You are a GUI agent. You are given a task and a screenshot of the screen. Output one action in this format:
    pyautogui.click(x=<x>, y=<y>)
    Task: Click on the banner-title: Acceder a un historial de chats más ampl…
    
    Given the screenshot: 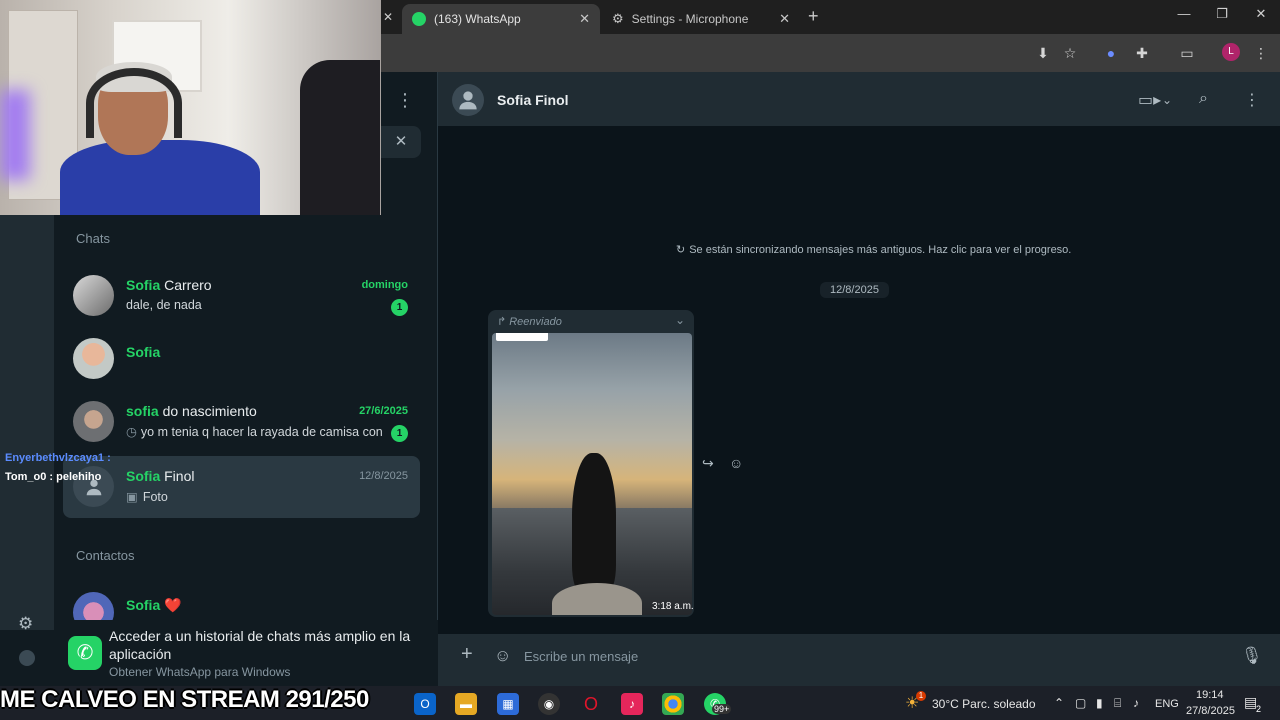 What is the action you would take?
    pyautogui.click(x=260, y=645)
    